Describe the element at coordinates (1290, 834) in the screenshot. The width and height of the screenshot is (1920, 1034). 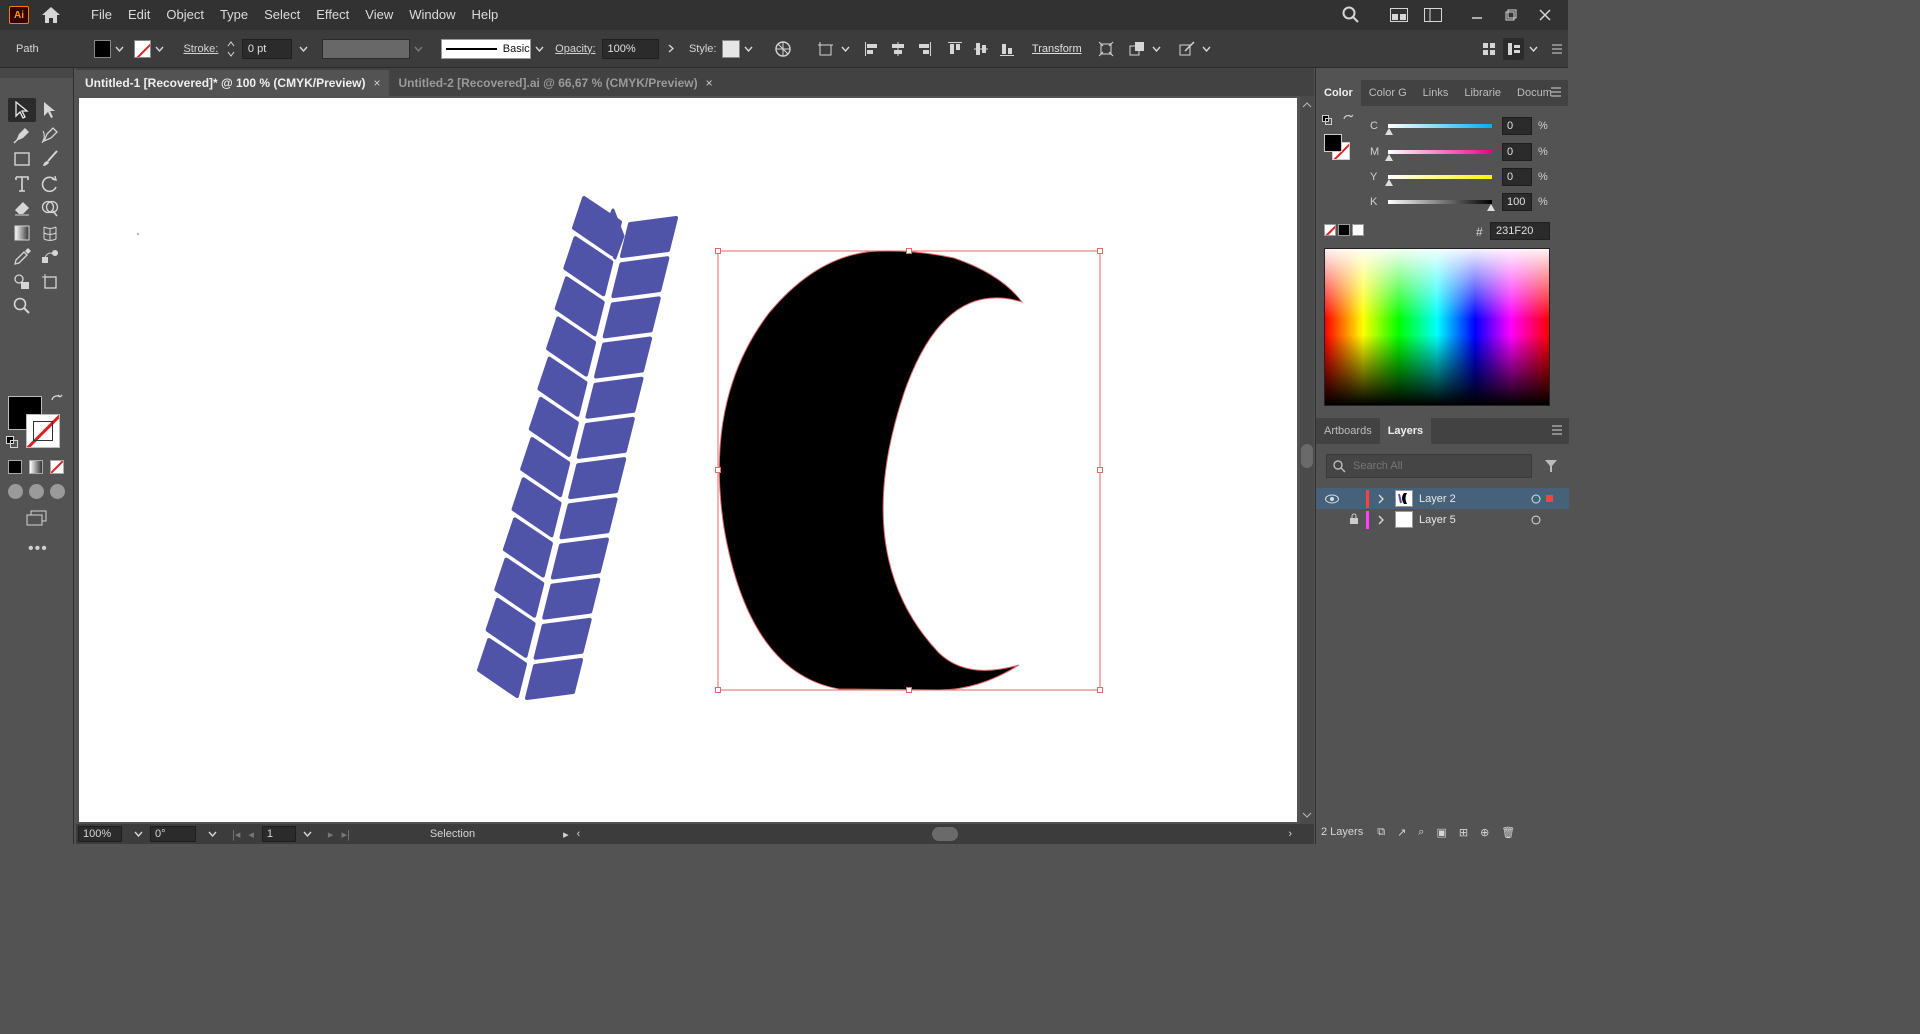
I see `scroll-right-icon: ›` at that location.